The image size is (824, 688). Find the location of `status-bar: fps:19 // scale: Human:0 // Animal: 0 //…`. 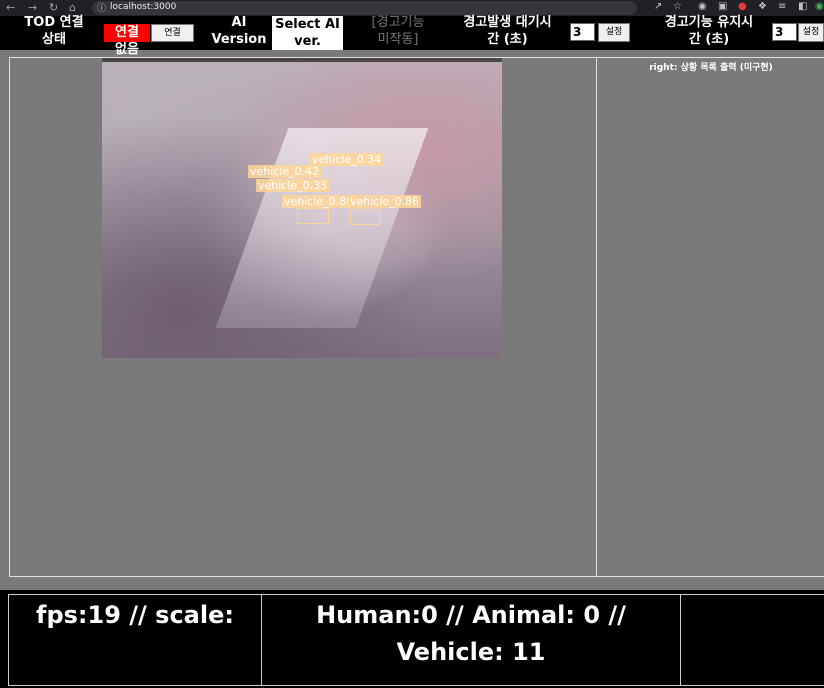

status-bar: fps:19 // scale: Human:0 // Animal: 0 //… is located at coordinates (412, 639).